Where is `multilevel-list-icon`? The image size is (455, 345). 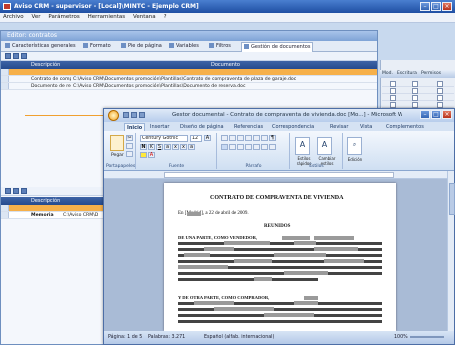
multilevel-list-icon is located at coordinates (240, 138).